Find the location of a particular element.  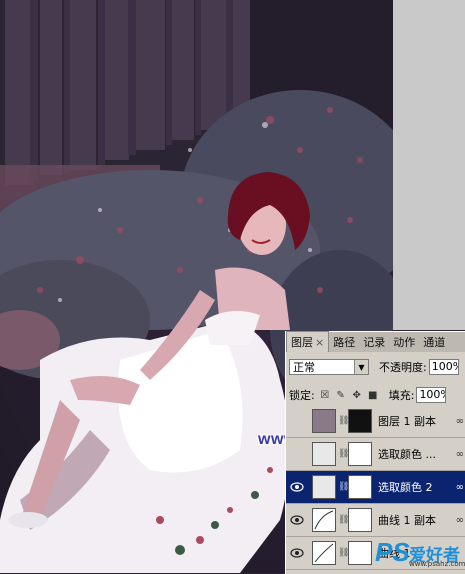

layer-name: 选取颜色 2 is located at coordinates (405, 487).